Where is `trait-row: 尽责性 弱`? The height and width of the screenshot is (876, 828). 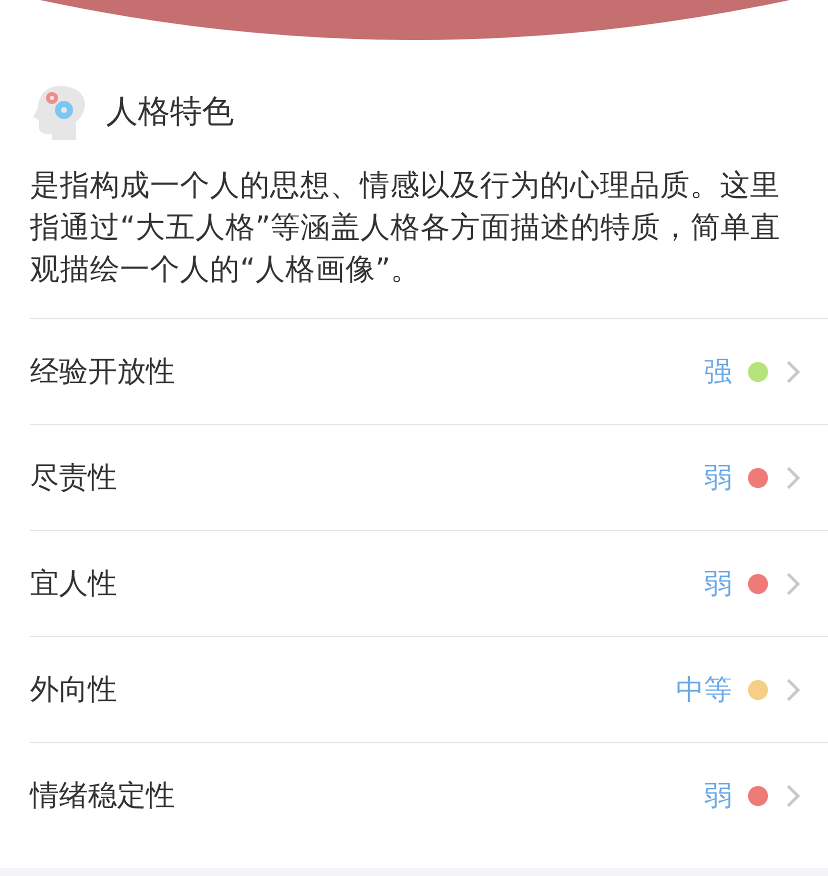 trait-row: 尽责性 弱 is located at coordinates (429, 478).